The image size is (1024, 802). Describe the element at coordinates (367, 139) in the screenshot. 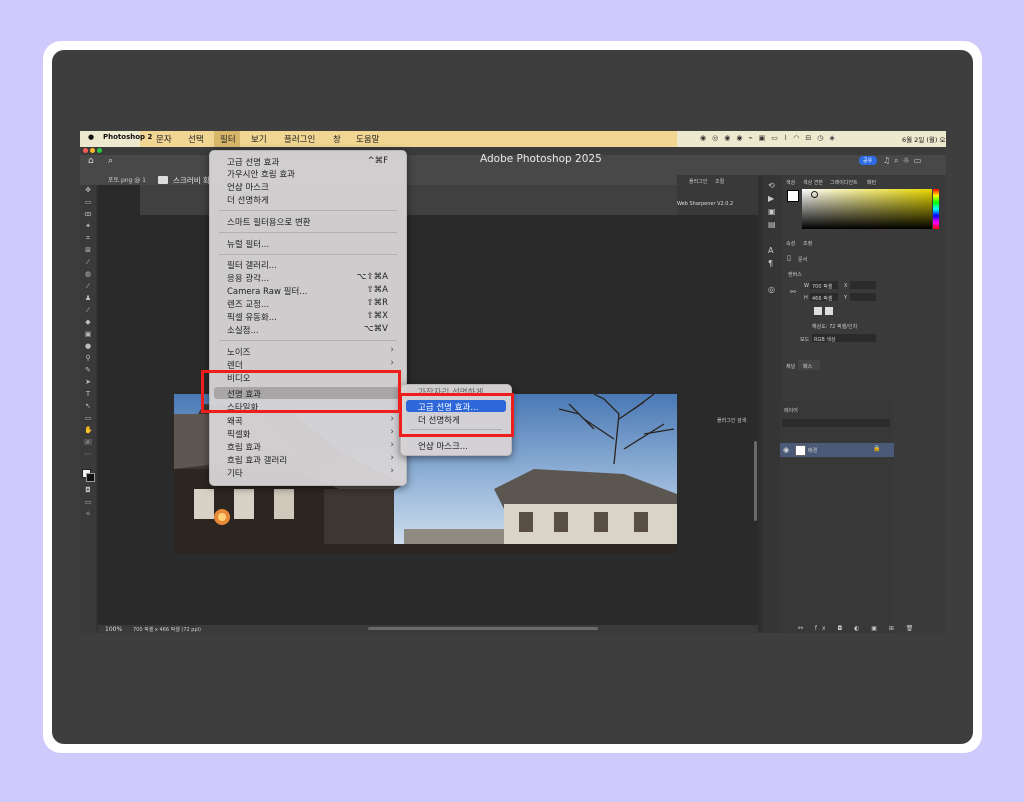

I see `menu-help: 도움말` at that location.